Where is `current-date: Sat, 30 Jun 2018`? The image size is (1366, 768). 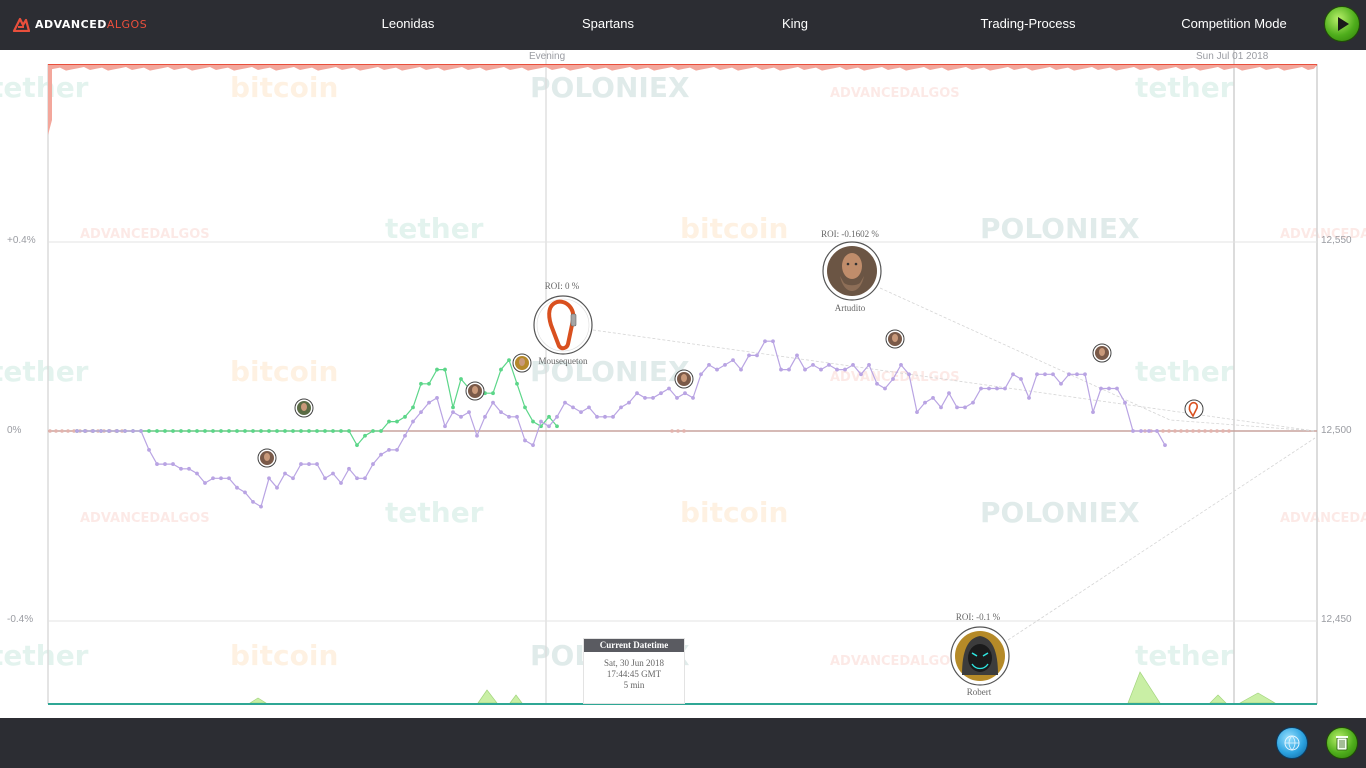 current-date: Sat, 30 Jun 2018 is located at coordinates (633, 663).